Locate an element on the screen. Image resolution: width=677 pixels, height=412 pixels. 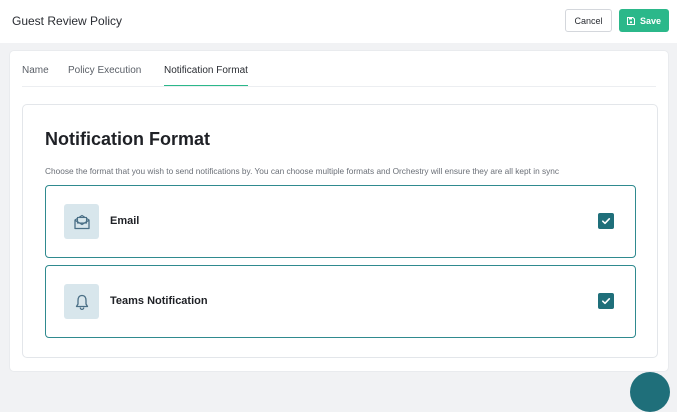
envelope-icon is located at coordinates (81, 221).